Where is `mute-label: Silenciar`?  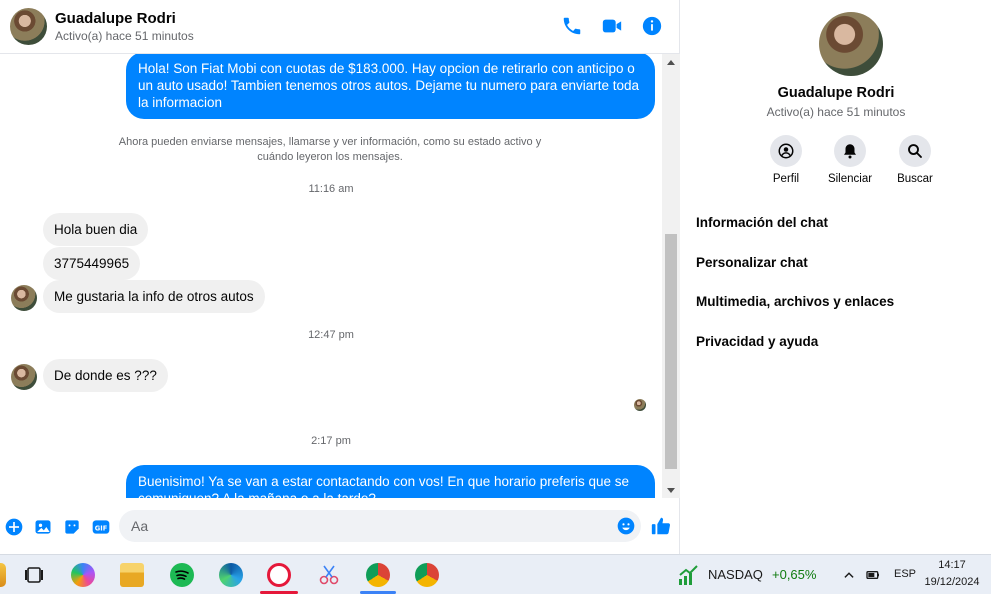 mute-label: Silenciar is located at coordinates (850, 179).